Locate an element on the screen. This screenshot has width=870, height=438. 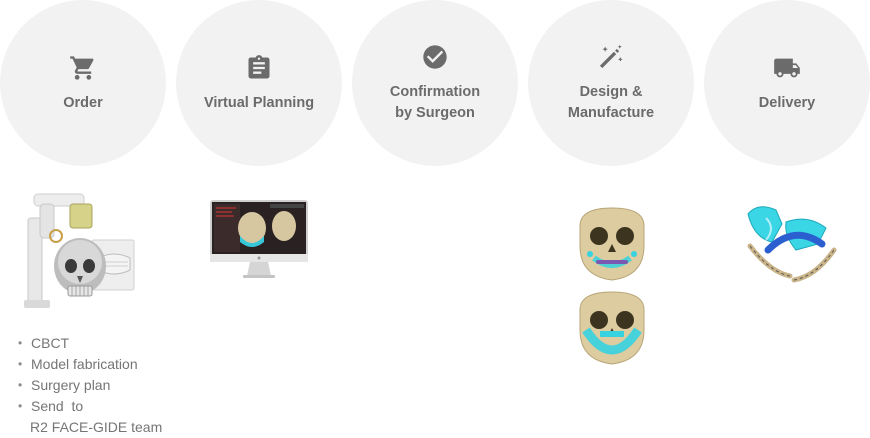
step-label: Delivery is located at coordinates (787, 102).